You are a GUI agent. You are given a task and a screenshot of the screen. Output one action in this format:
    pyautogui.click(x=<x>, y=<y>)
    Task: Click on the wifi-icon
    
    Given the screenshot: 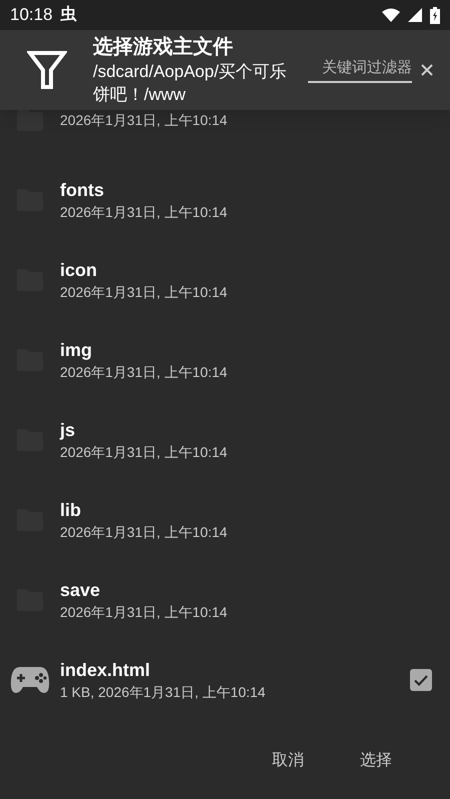 What is the action you would take?
    pyautogui.click(x=391, y=15)
    